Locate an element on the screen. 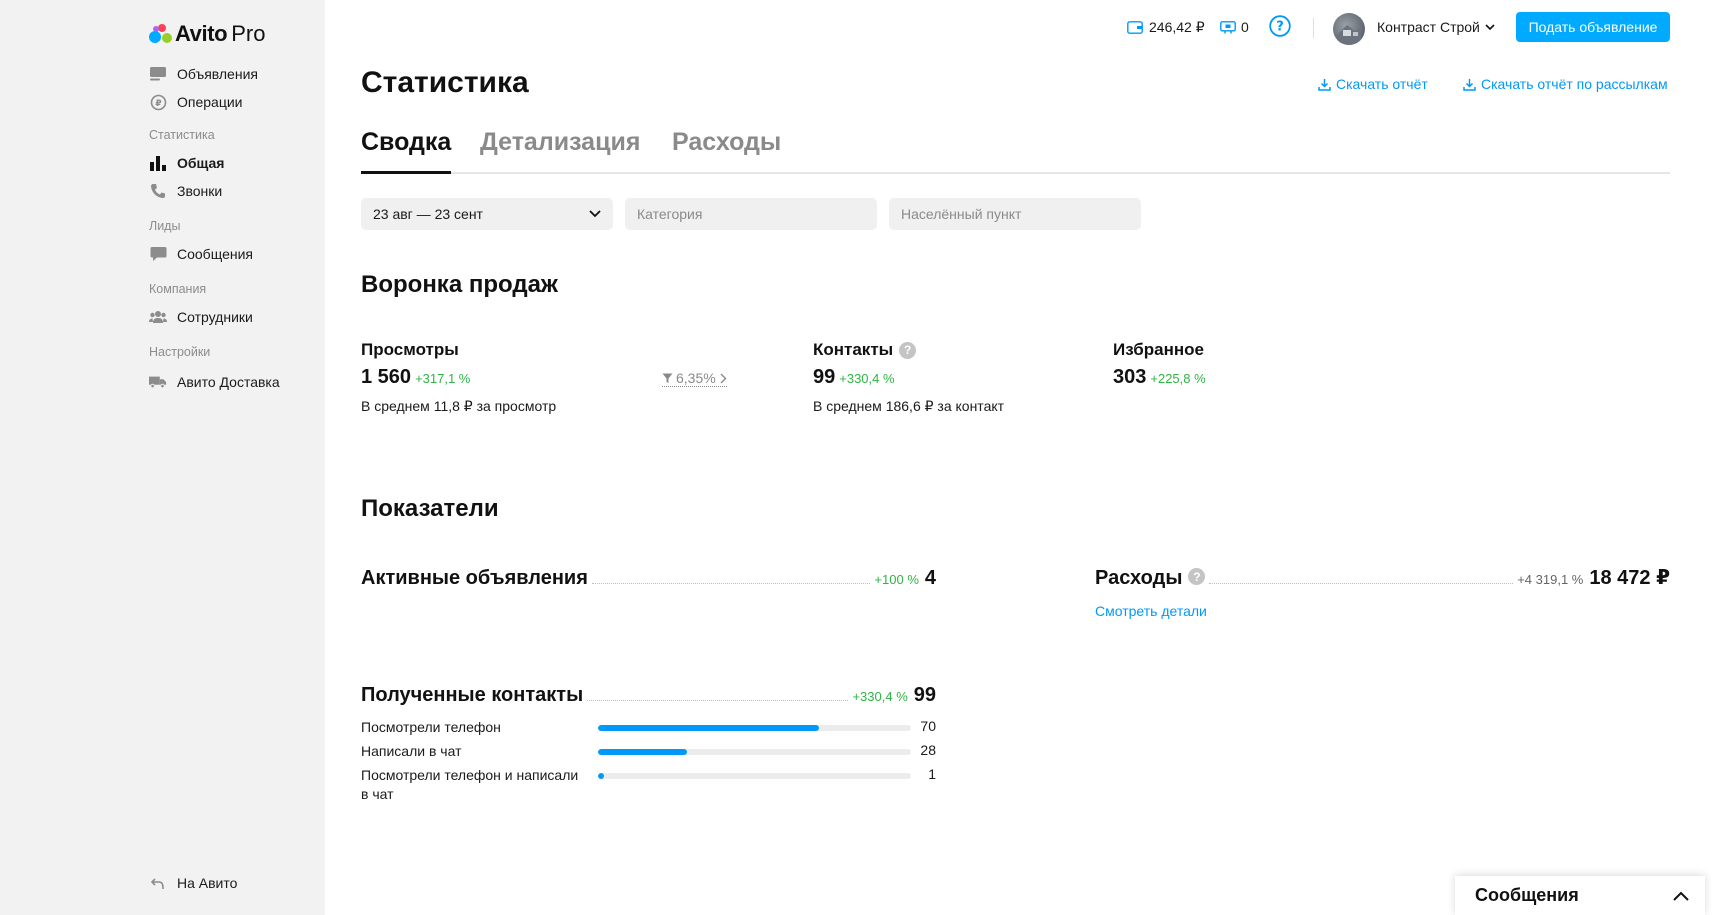 This screenshot has width=1726, height=915. download-report-link: Скачать отчёт is located at coordinates (1373, 84).